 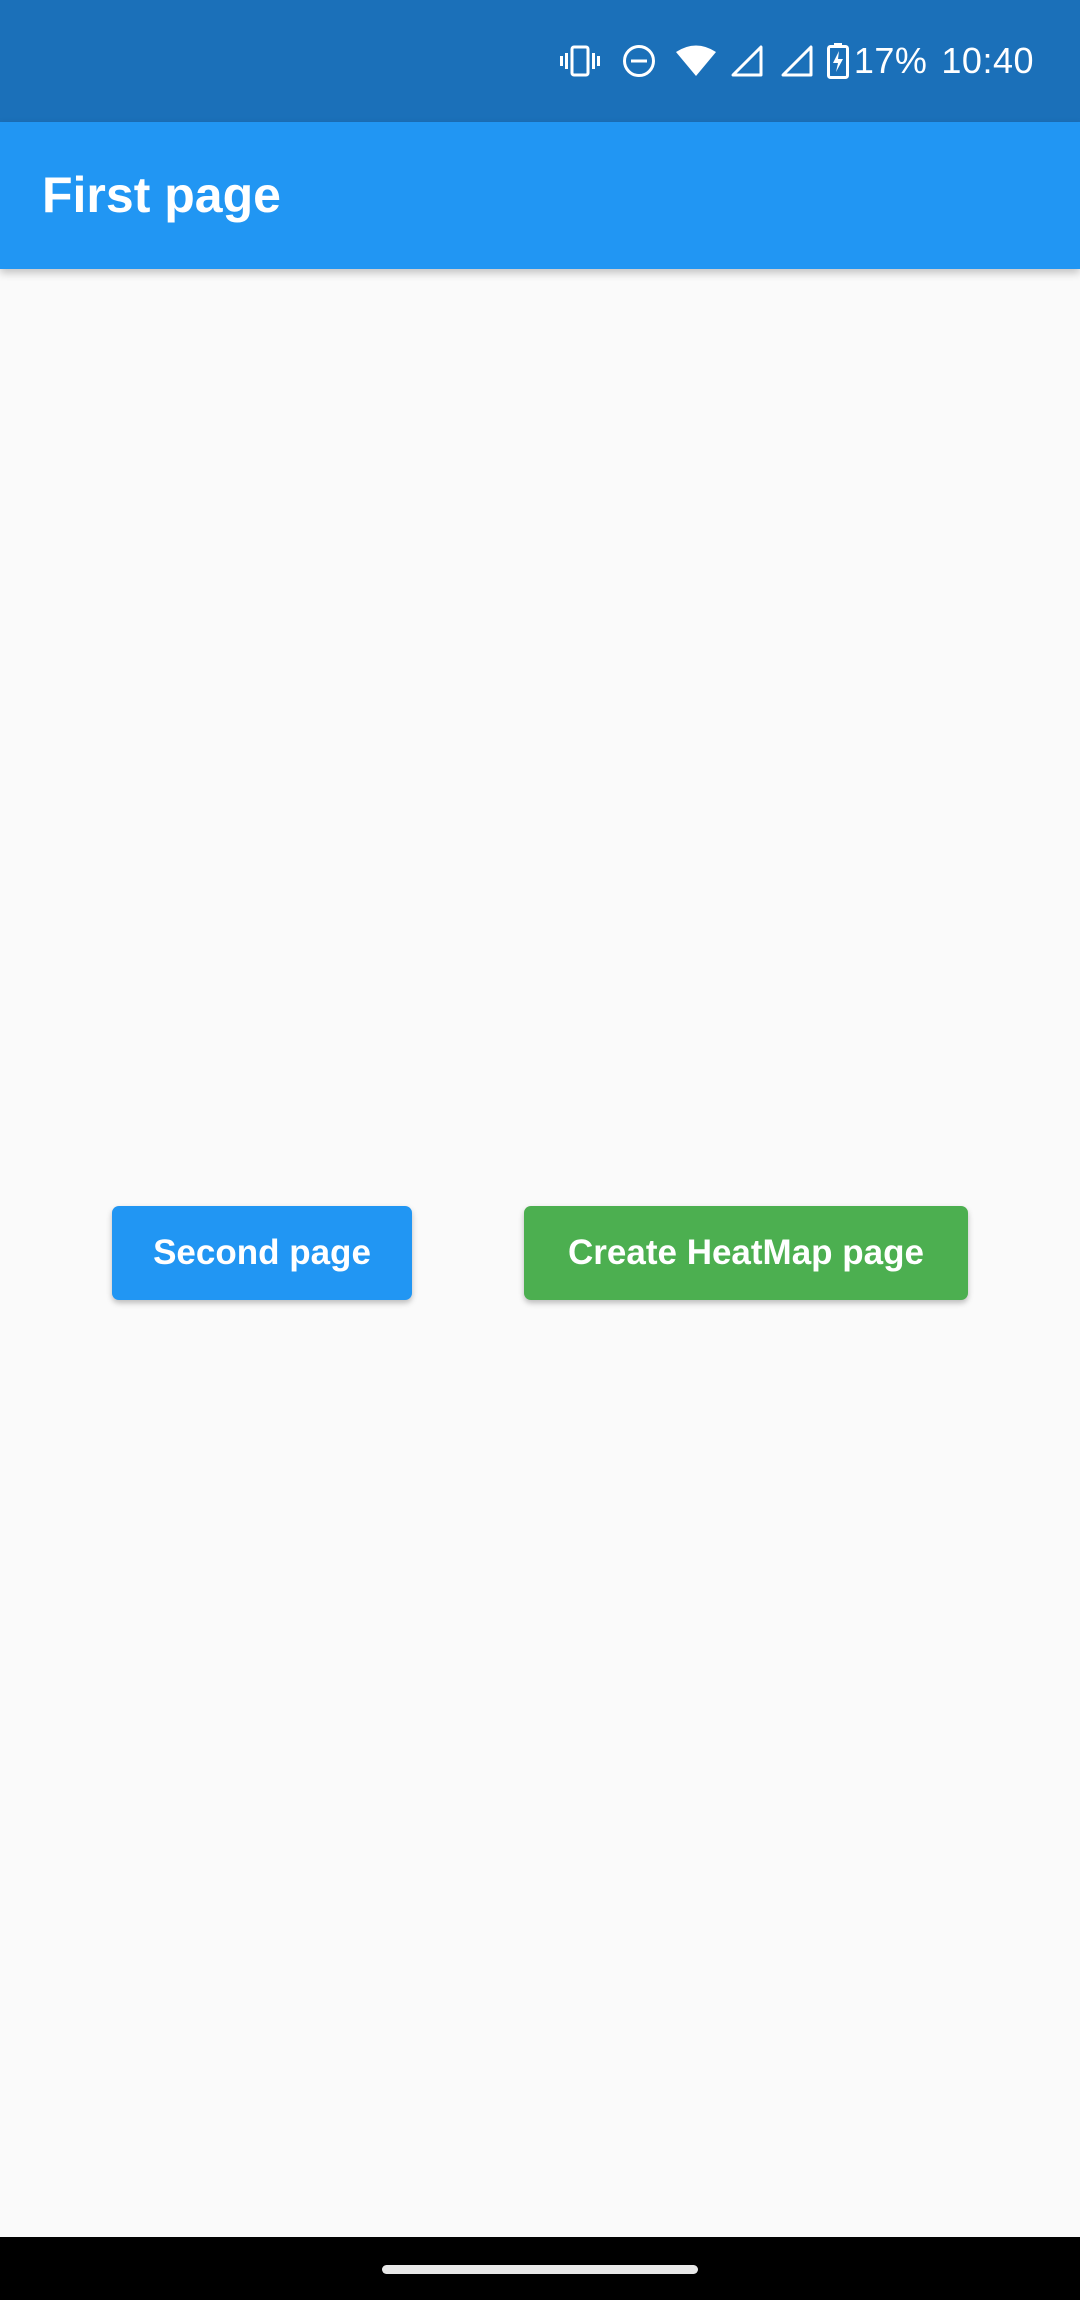 I want to click on second-page-button: Second page, so click(x=262, y=1253).